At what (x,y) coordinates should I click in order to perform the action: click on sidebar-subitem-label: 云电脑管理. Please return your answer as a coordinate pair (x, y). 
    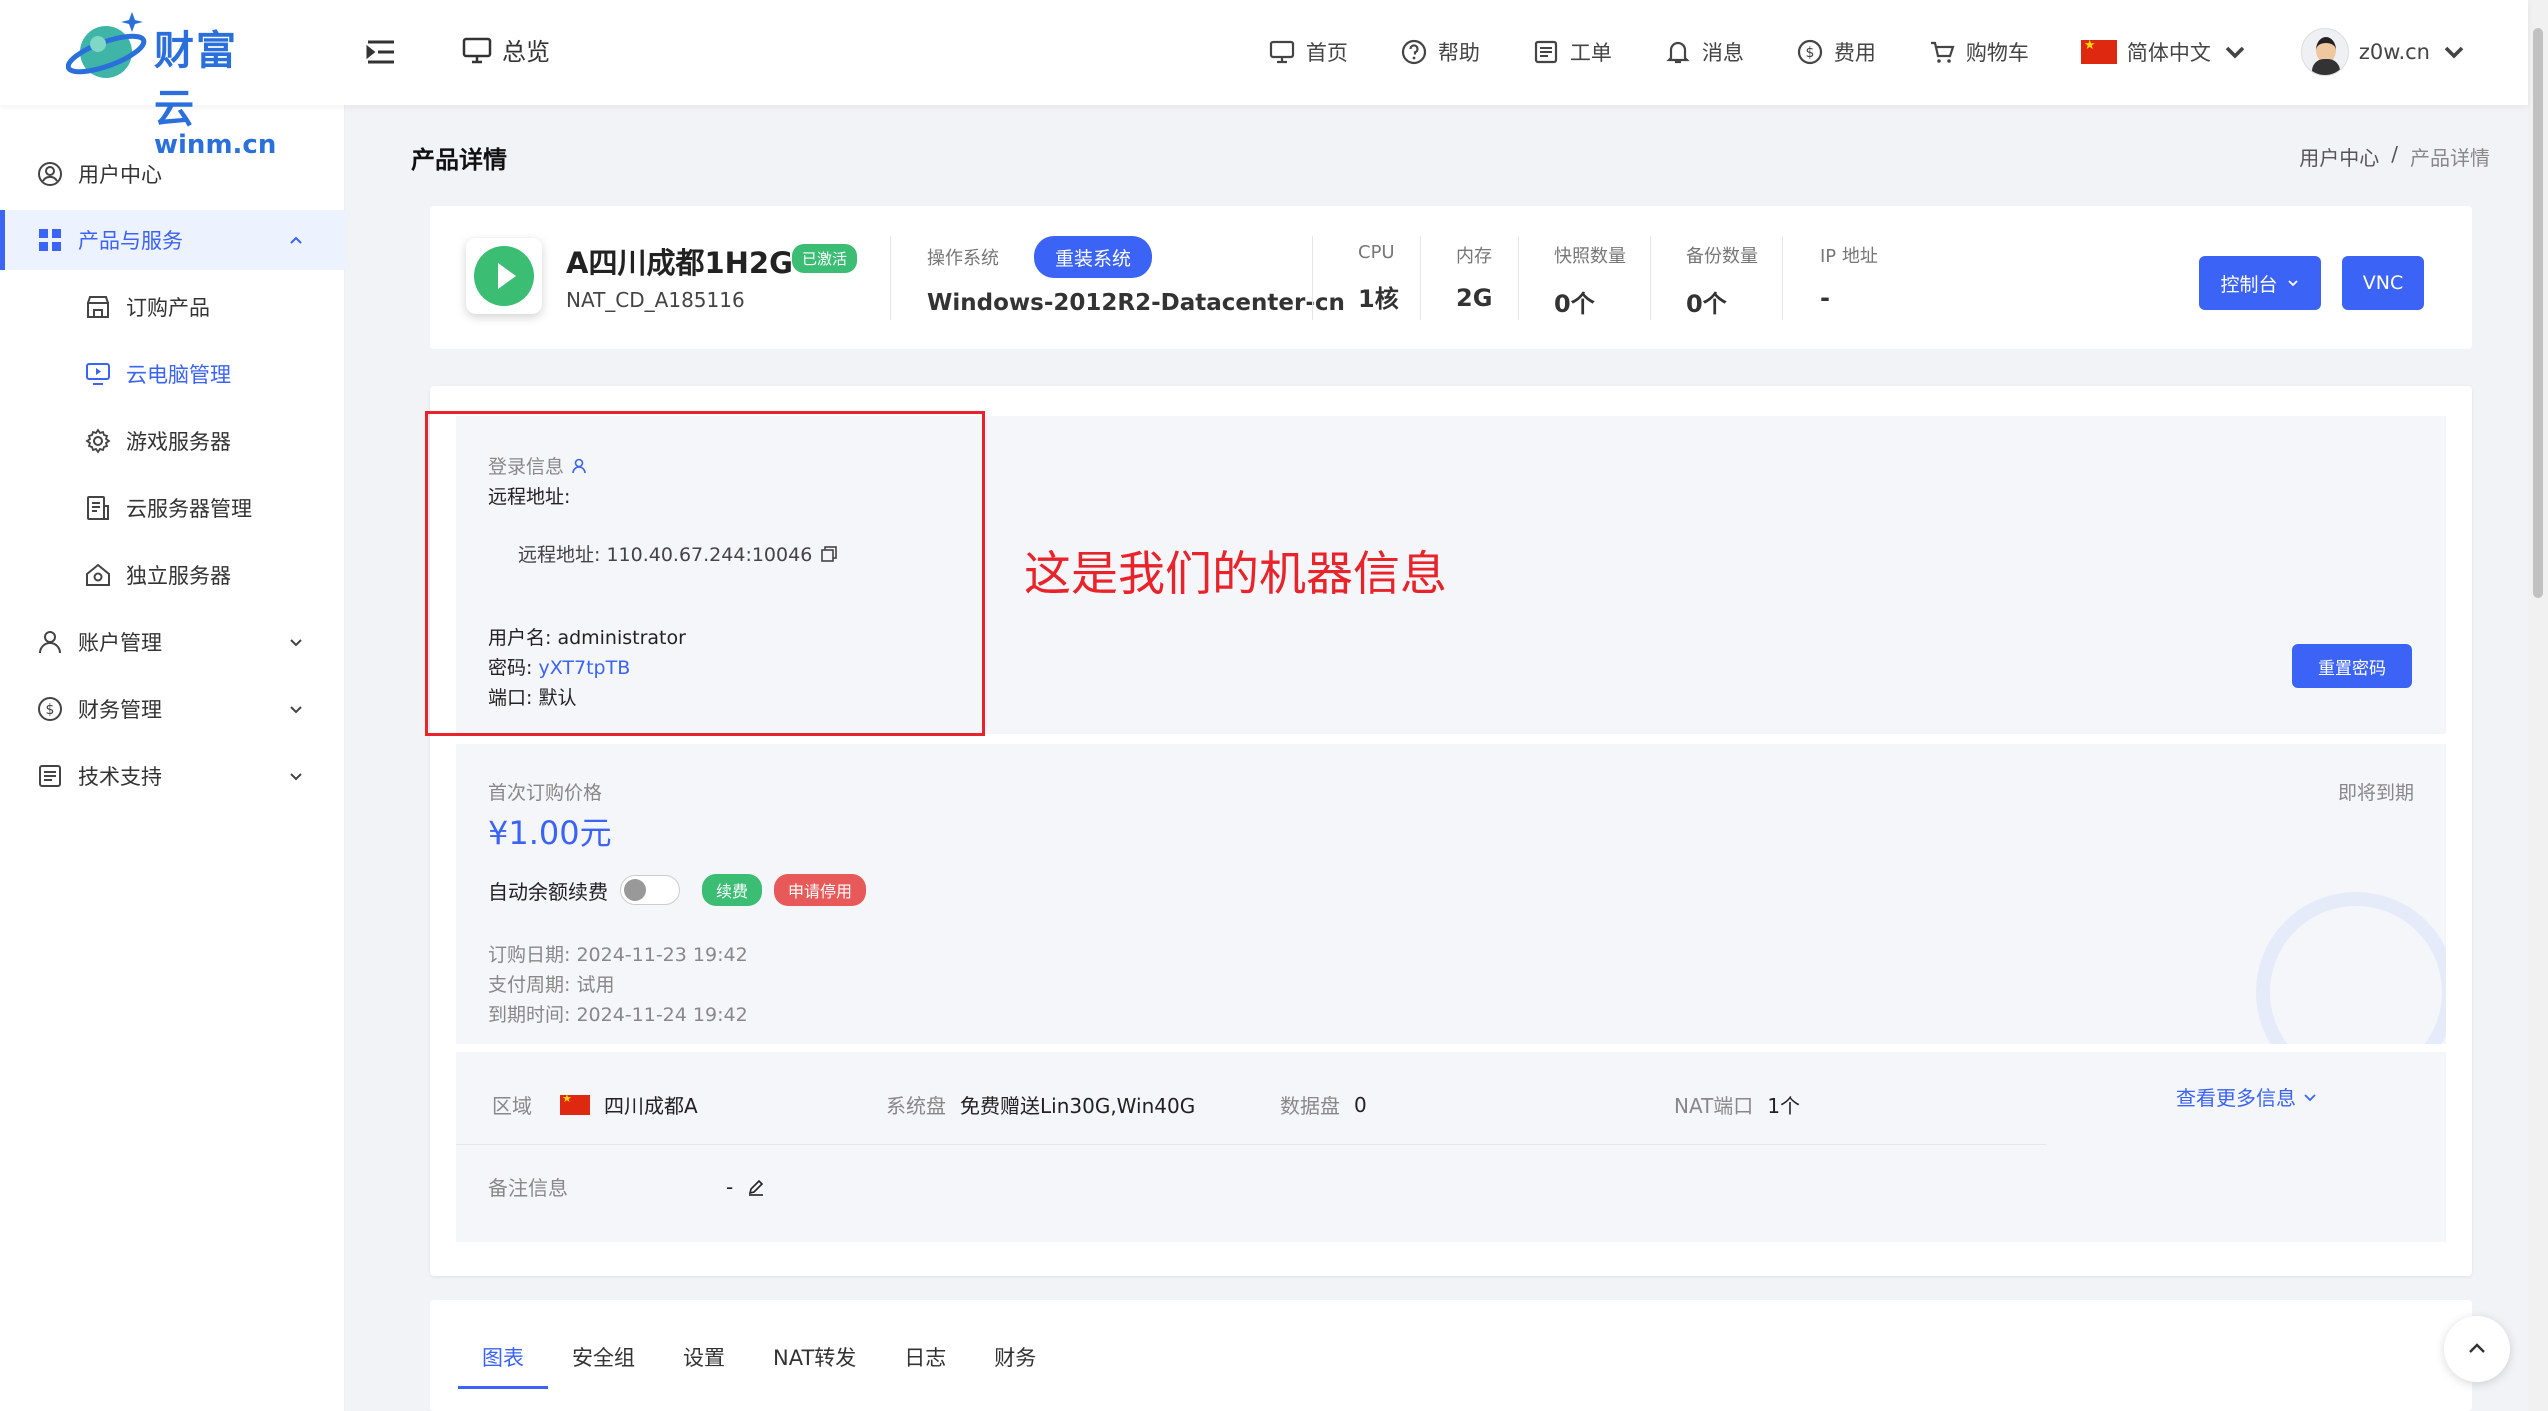
    Looking at the image, I should click on (178, 375).